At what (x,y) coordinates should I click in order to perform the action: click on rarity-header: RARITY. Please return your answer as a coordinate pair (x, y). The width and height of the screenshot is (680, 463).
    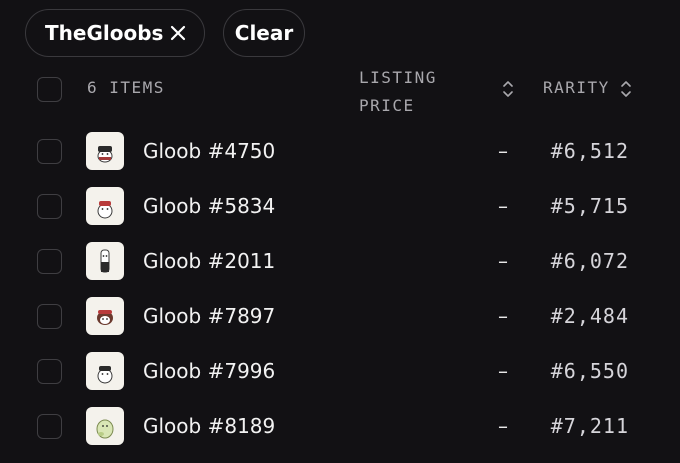
    Looking at the image, I should click on (576, 87).